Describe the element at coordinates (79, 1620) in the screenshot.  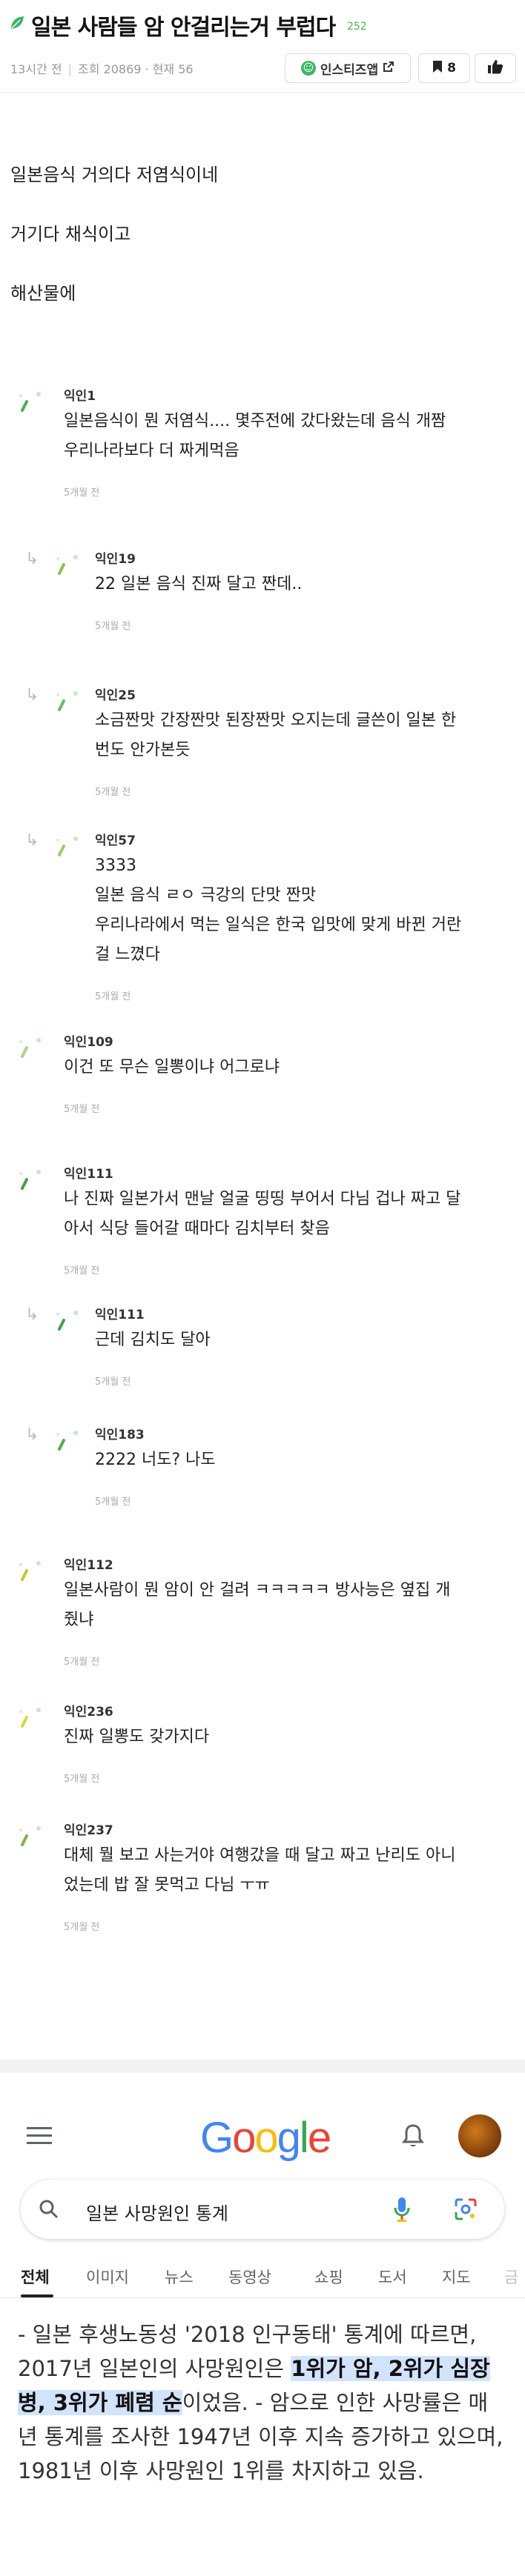
I see `comment-text: 줬냐` at that location.